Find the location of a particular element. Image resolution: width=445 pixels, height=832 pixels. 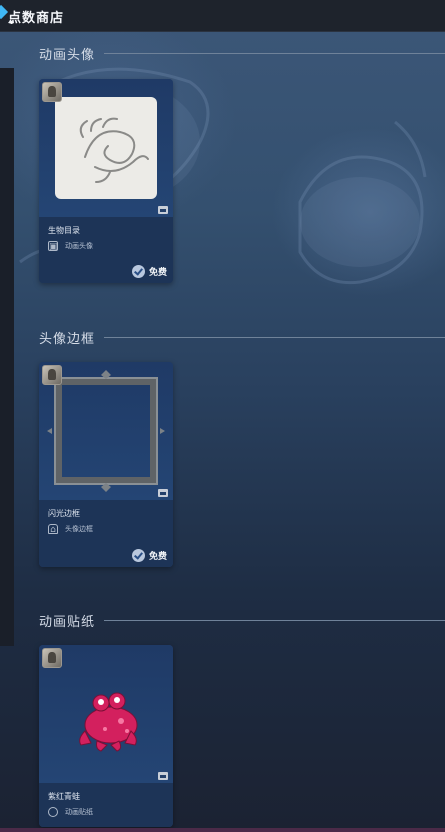

top-bar: 点数商店 is located at coordinates (222, 16).